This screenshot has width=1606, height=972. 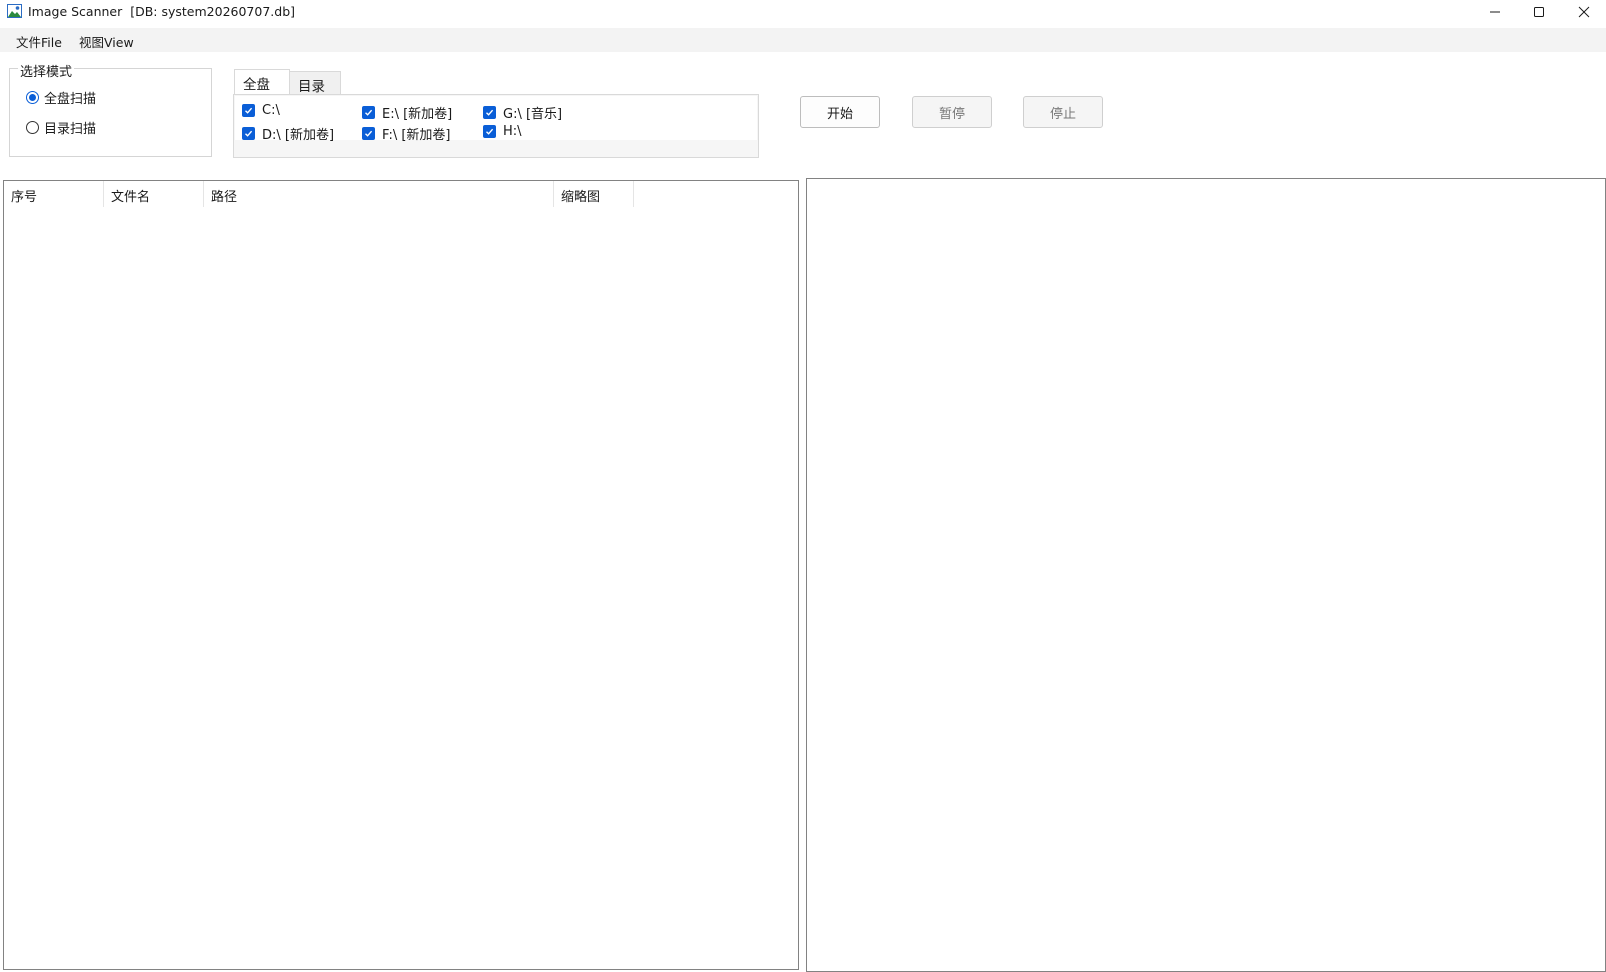 I want to click on column-header-path: 路径, so click(x=379, y=194).